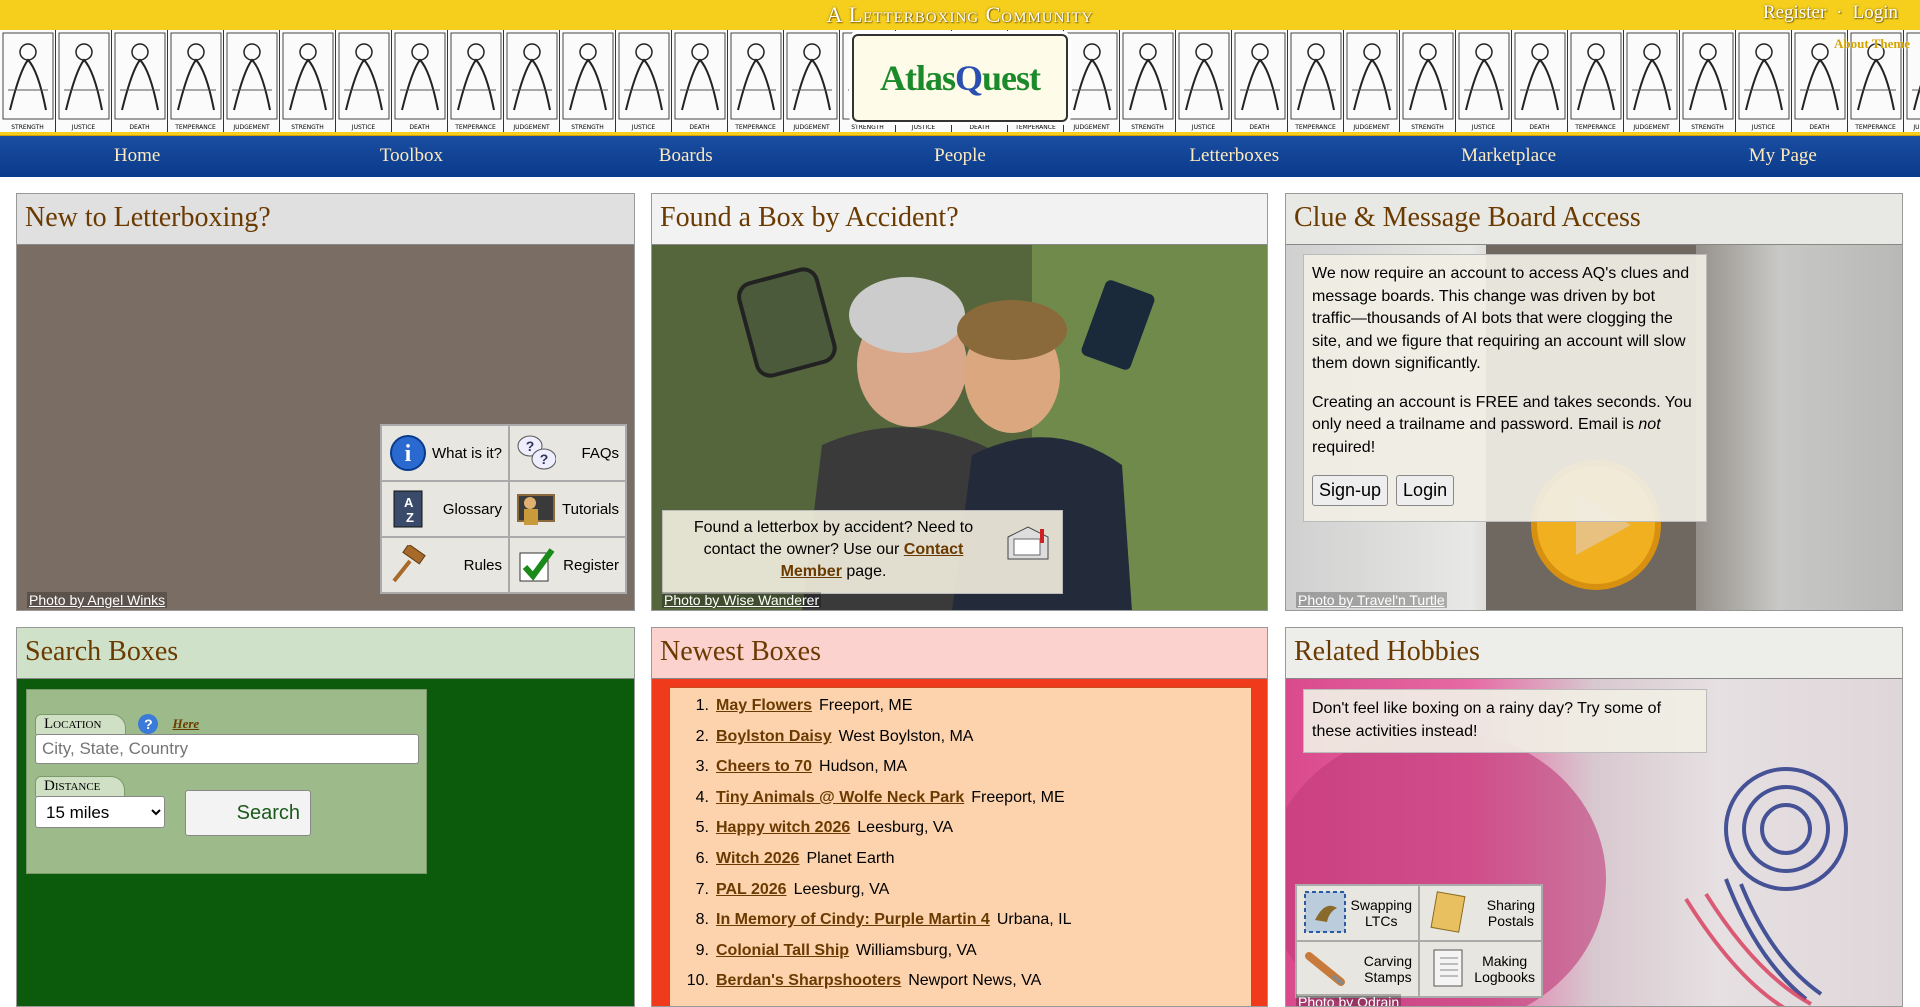  Describe the element at coordinates (408, 454) in the screenshot. I see `svg-text: i` at that location.